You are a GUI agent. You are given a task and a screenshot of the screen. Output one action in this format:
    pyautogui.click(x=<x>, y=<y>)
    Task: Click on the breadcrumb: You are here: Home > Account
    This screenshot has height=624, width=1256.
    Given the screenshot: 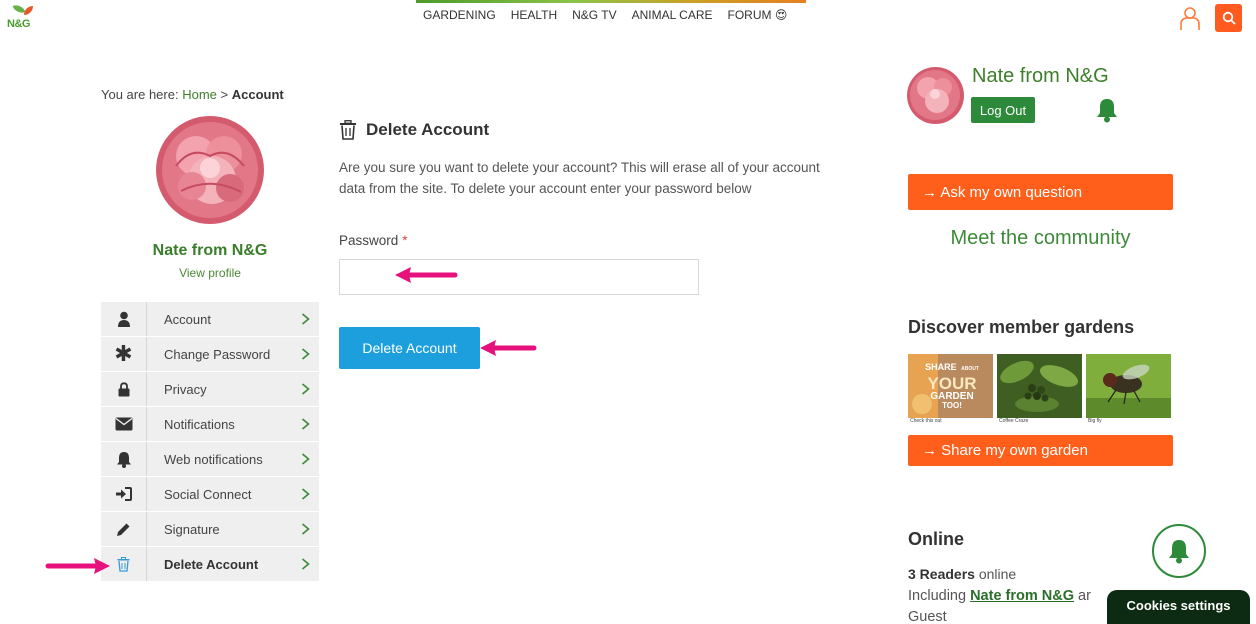 What is the action you would take?
    pyautogui.click(x=192, y=94)
    